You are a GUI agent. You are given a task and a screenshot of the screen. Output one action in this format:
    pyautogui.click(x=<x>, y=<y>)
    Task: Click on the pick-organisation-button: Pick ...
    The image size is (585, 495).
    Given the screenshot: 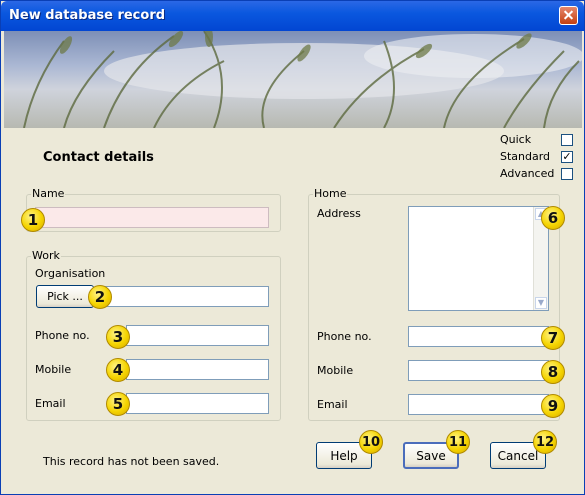 What is the action you would take?
    pyautogui.click(x=65, y=296)
    